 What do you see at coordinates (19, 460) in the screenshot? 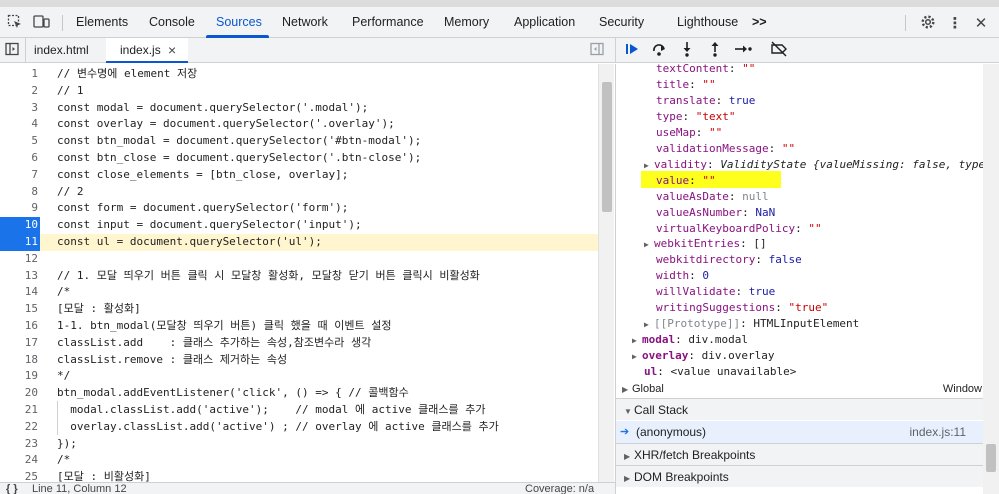
I see `line-number: 24` at bounding box center [19, 460].